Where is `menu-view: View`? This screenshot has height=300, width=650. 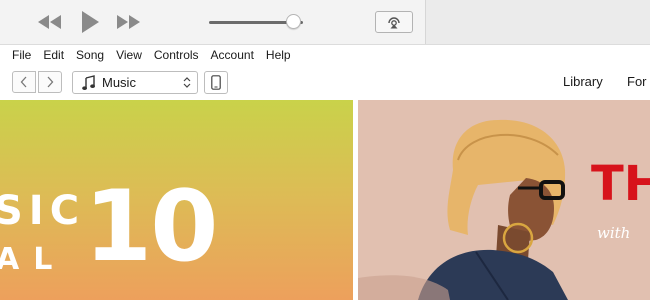 menu-view: View is located at coordinates (129, 55).